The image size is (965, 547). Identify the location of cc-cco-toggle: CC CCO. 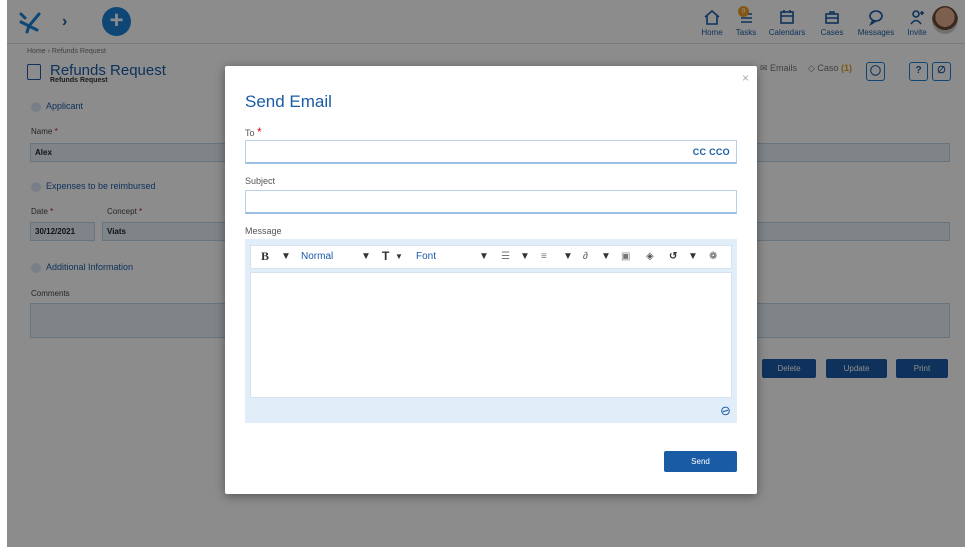
(711, 152).